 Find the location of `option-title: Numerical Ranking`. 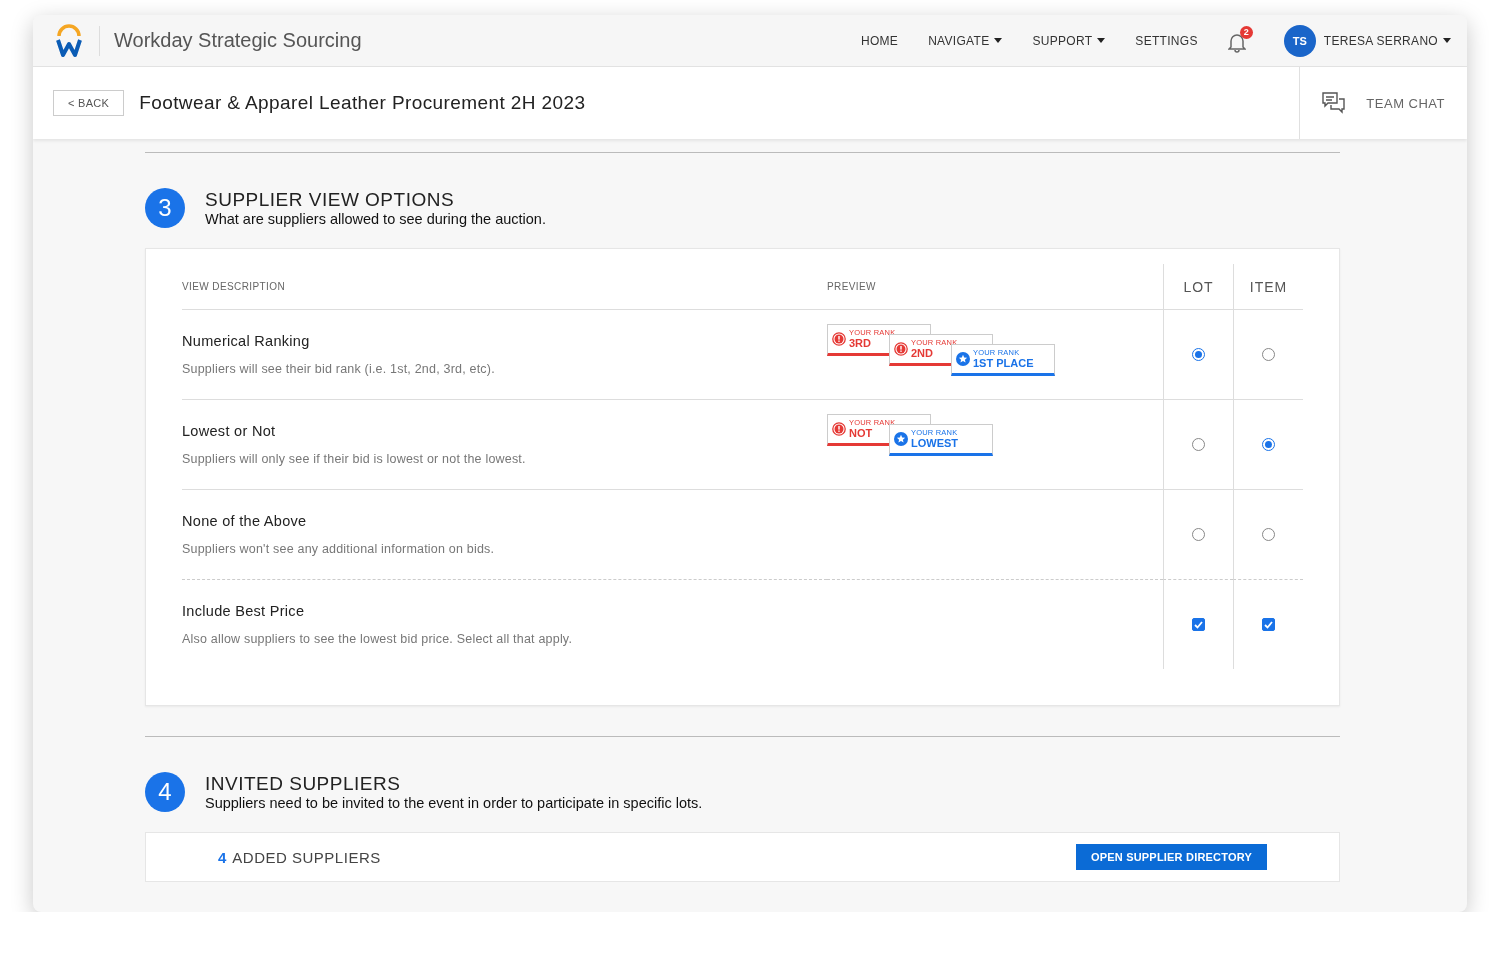

option-title: Numerical Ranking is located at coordinates (246, 341).